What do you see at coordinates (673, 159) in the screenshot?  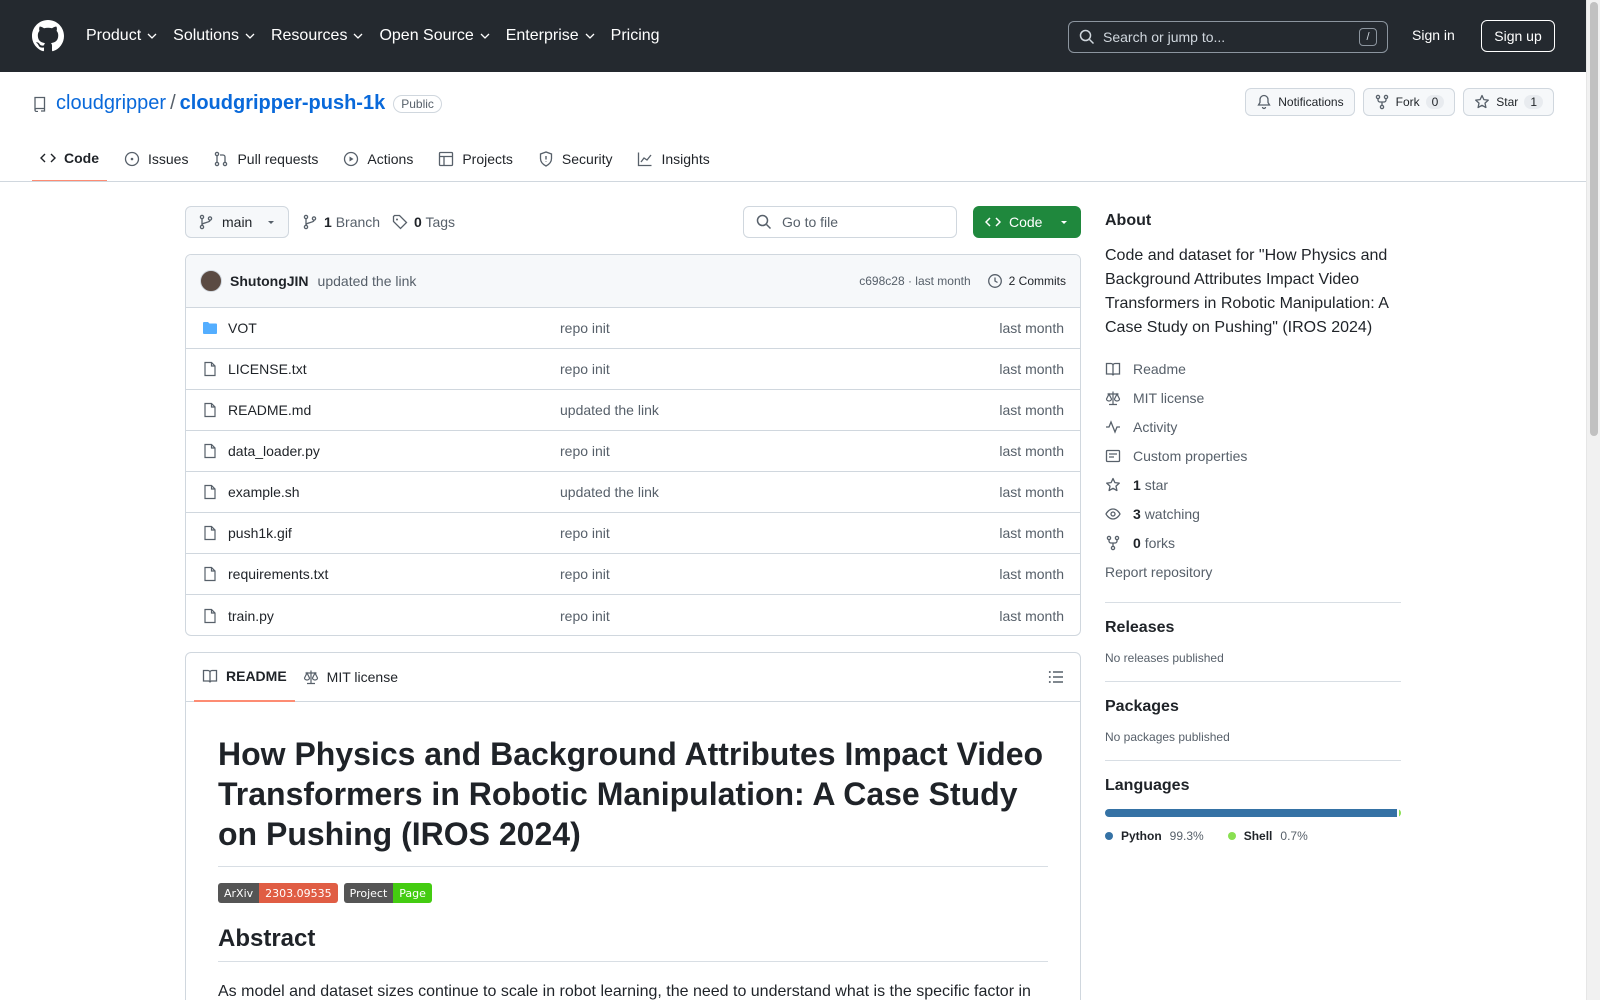 I see `tab-insights: Insights` at bounding box center [673, 159].